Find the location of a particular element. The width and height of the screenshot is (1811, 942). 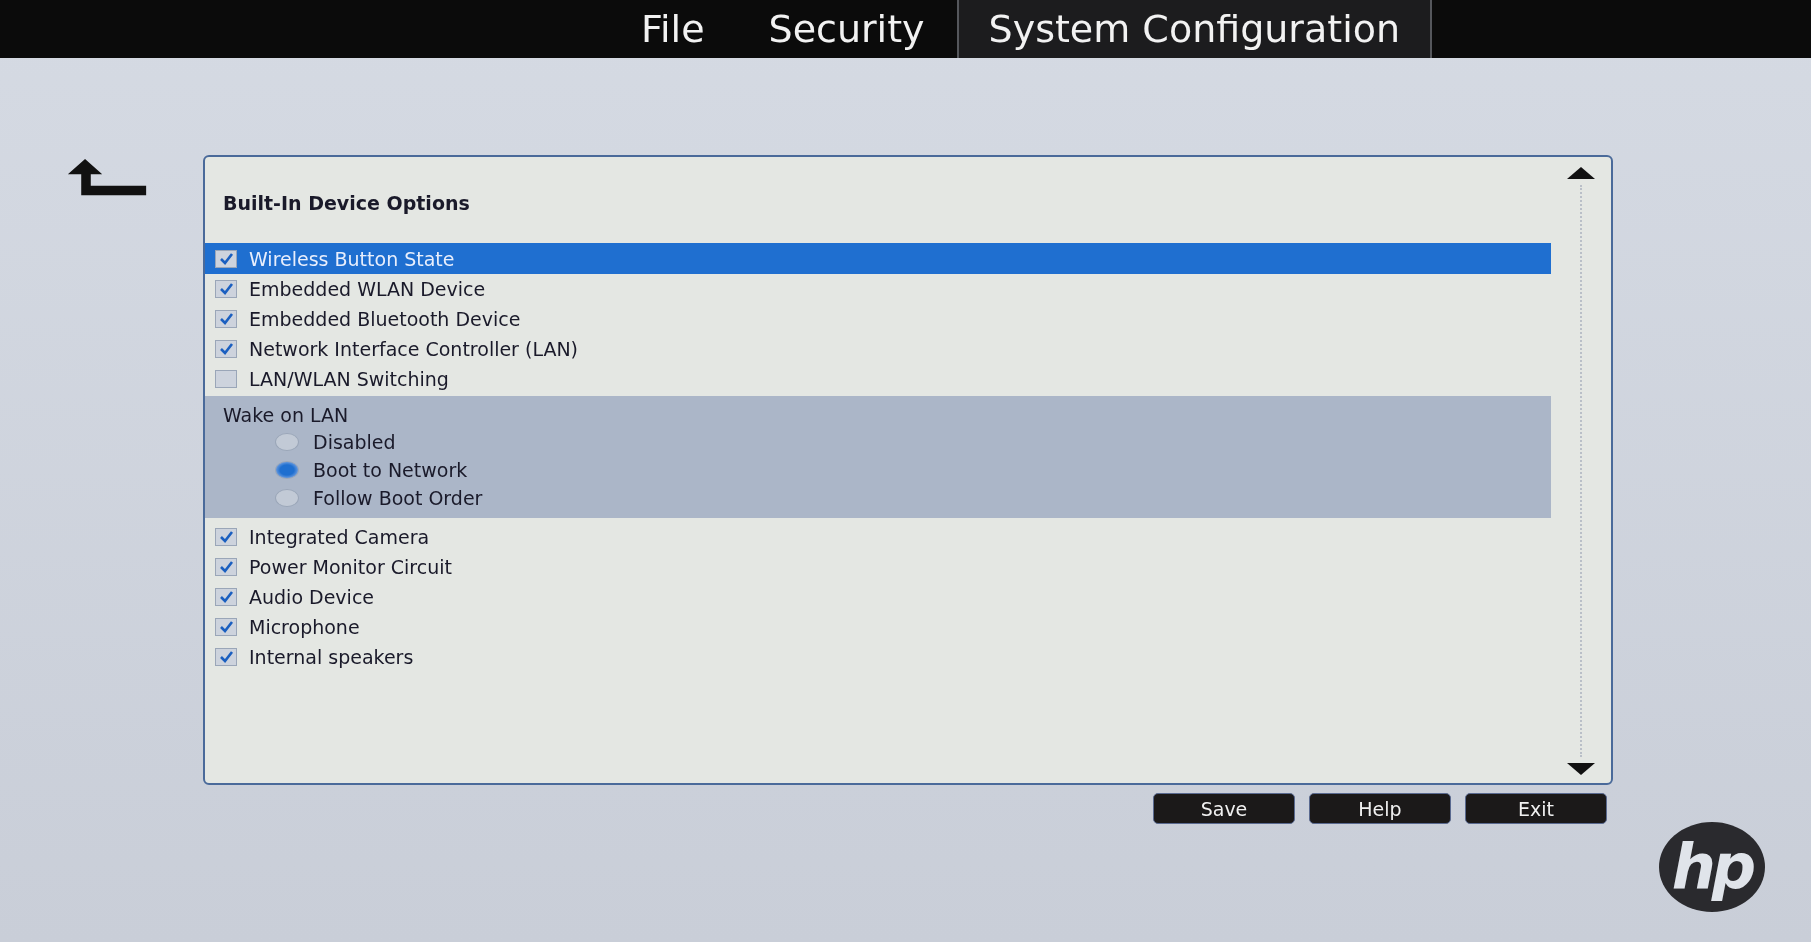

option-row: Embedded Bluetooth Device is located at coordinates (878, 319).